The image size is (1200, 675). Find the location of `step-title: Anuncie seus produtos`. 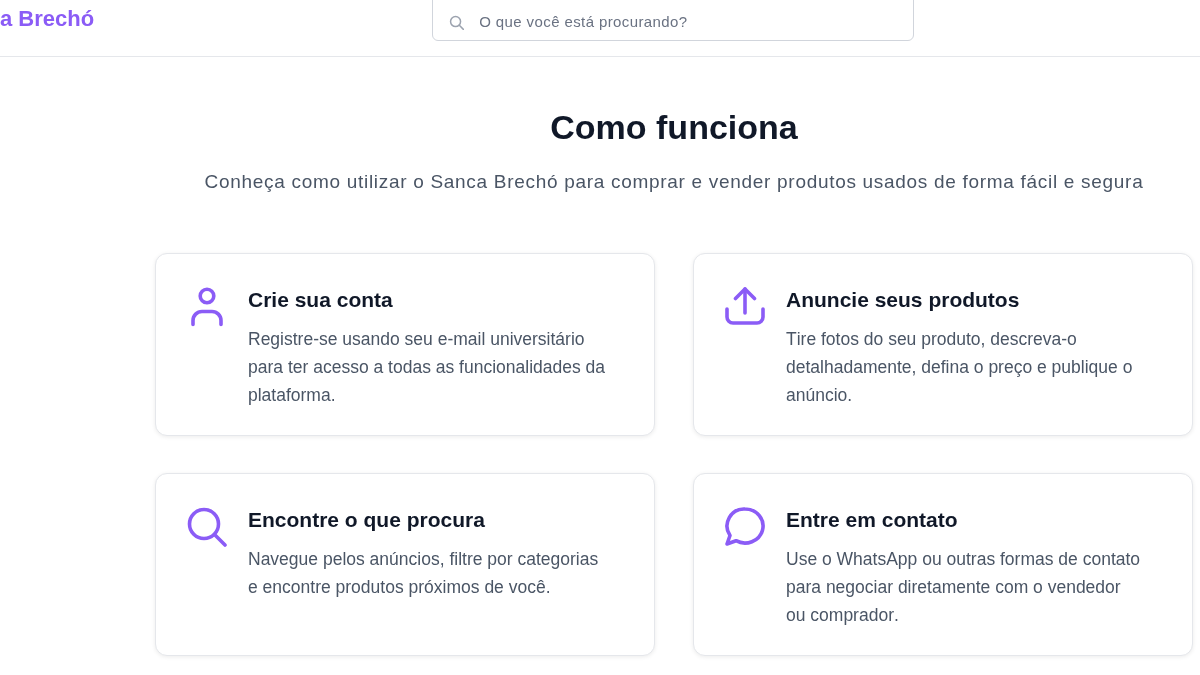

step-title: Anuncie seus produtos is located at coordinates (903, 300).